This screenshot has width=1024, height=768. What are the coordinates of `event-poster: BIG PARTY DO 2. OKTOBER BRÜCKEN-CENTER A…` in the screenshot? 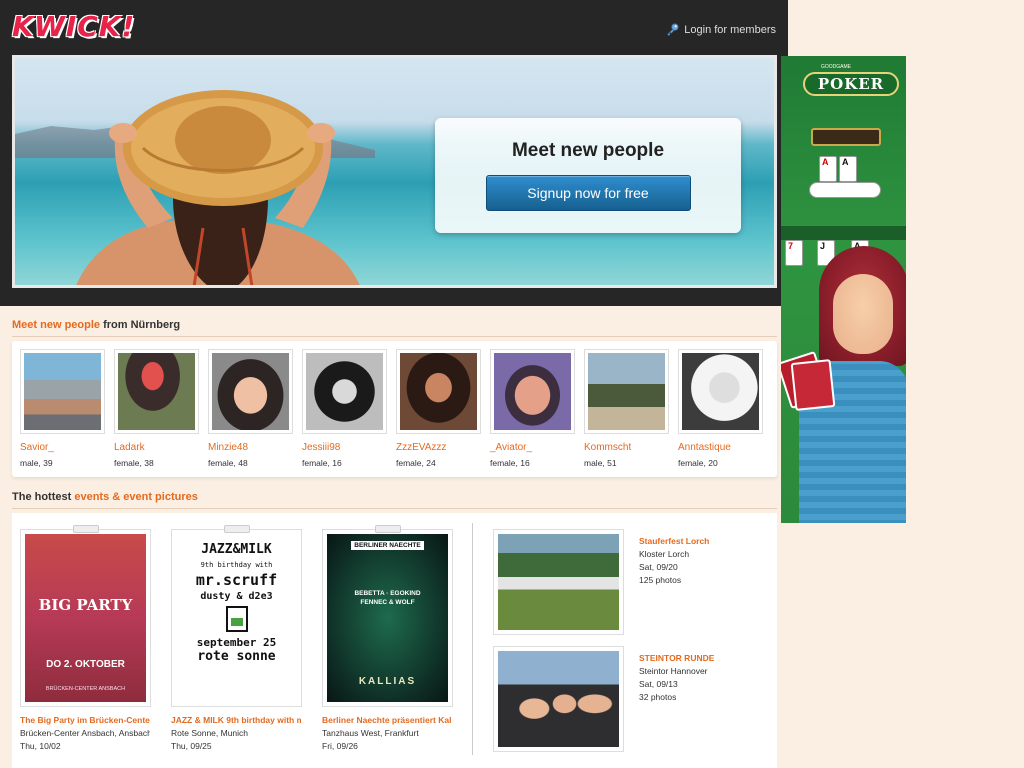 It's located at (85, 616).